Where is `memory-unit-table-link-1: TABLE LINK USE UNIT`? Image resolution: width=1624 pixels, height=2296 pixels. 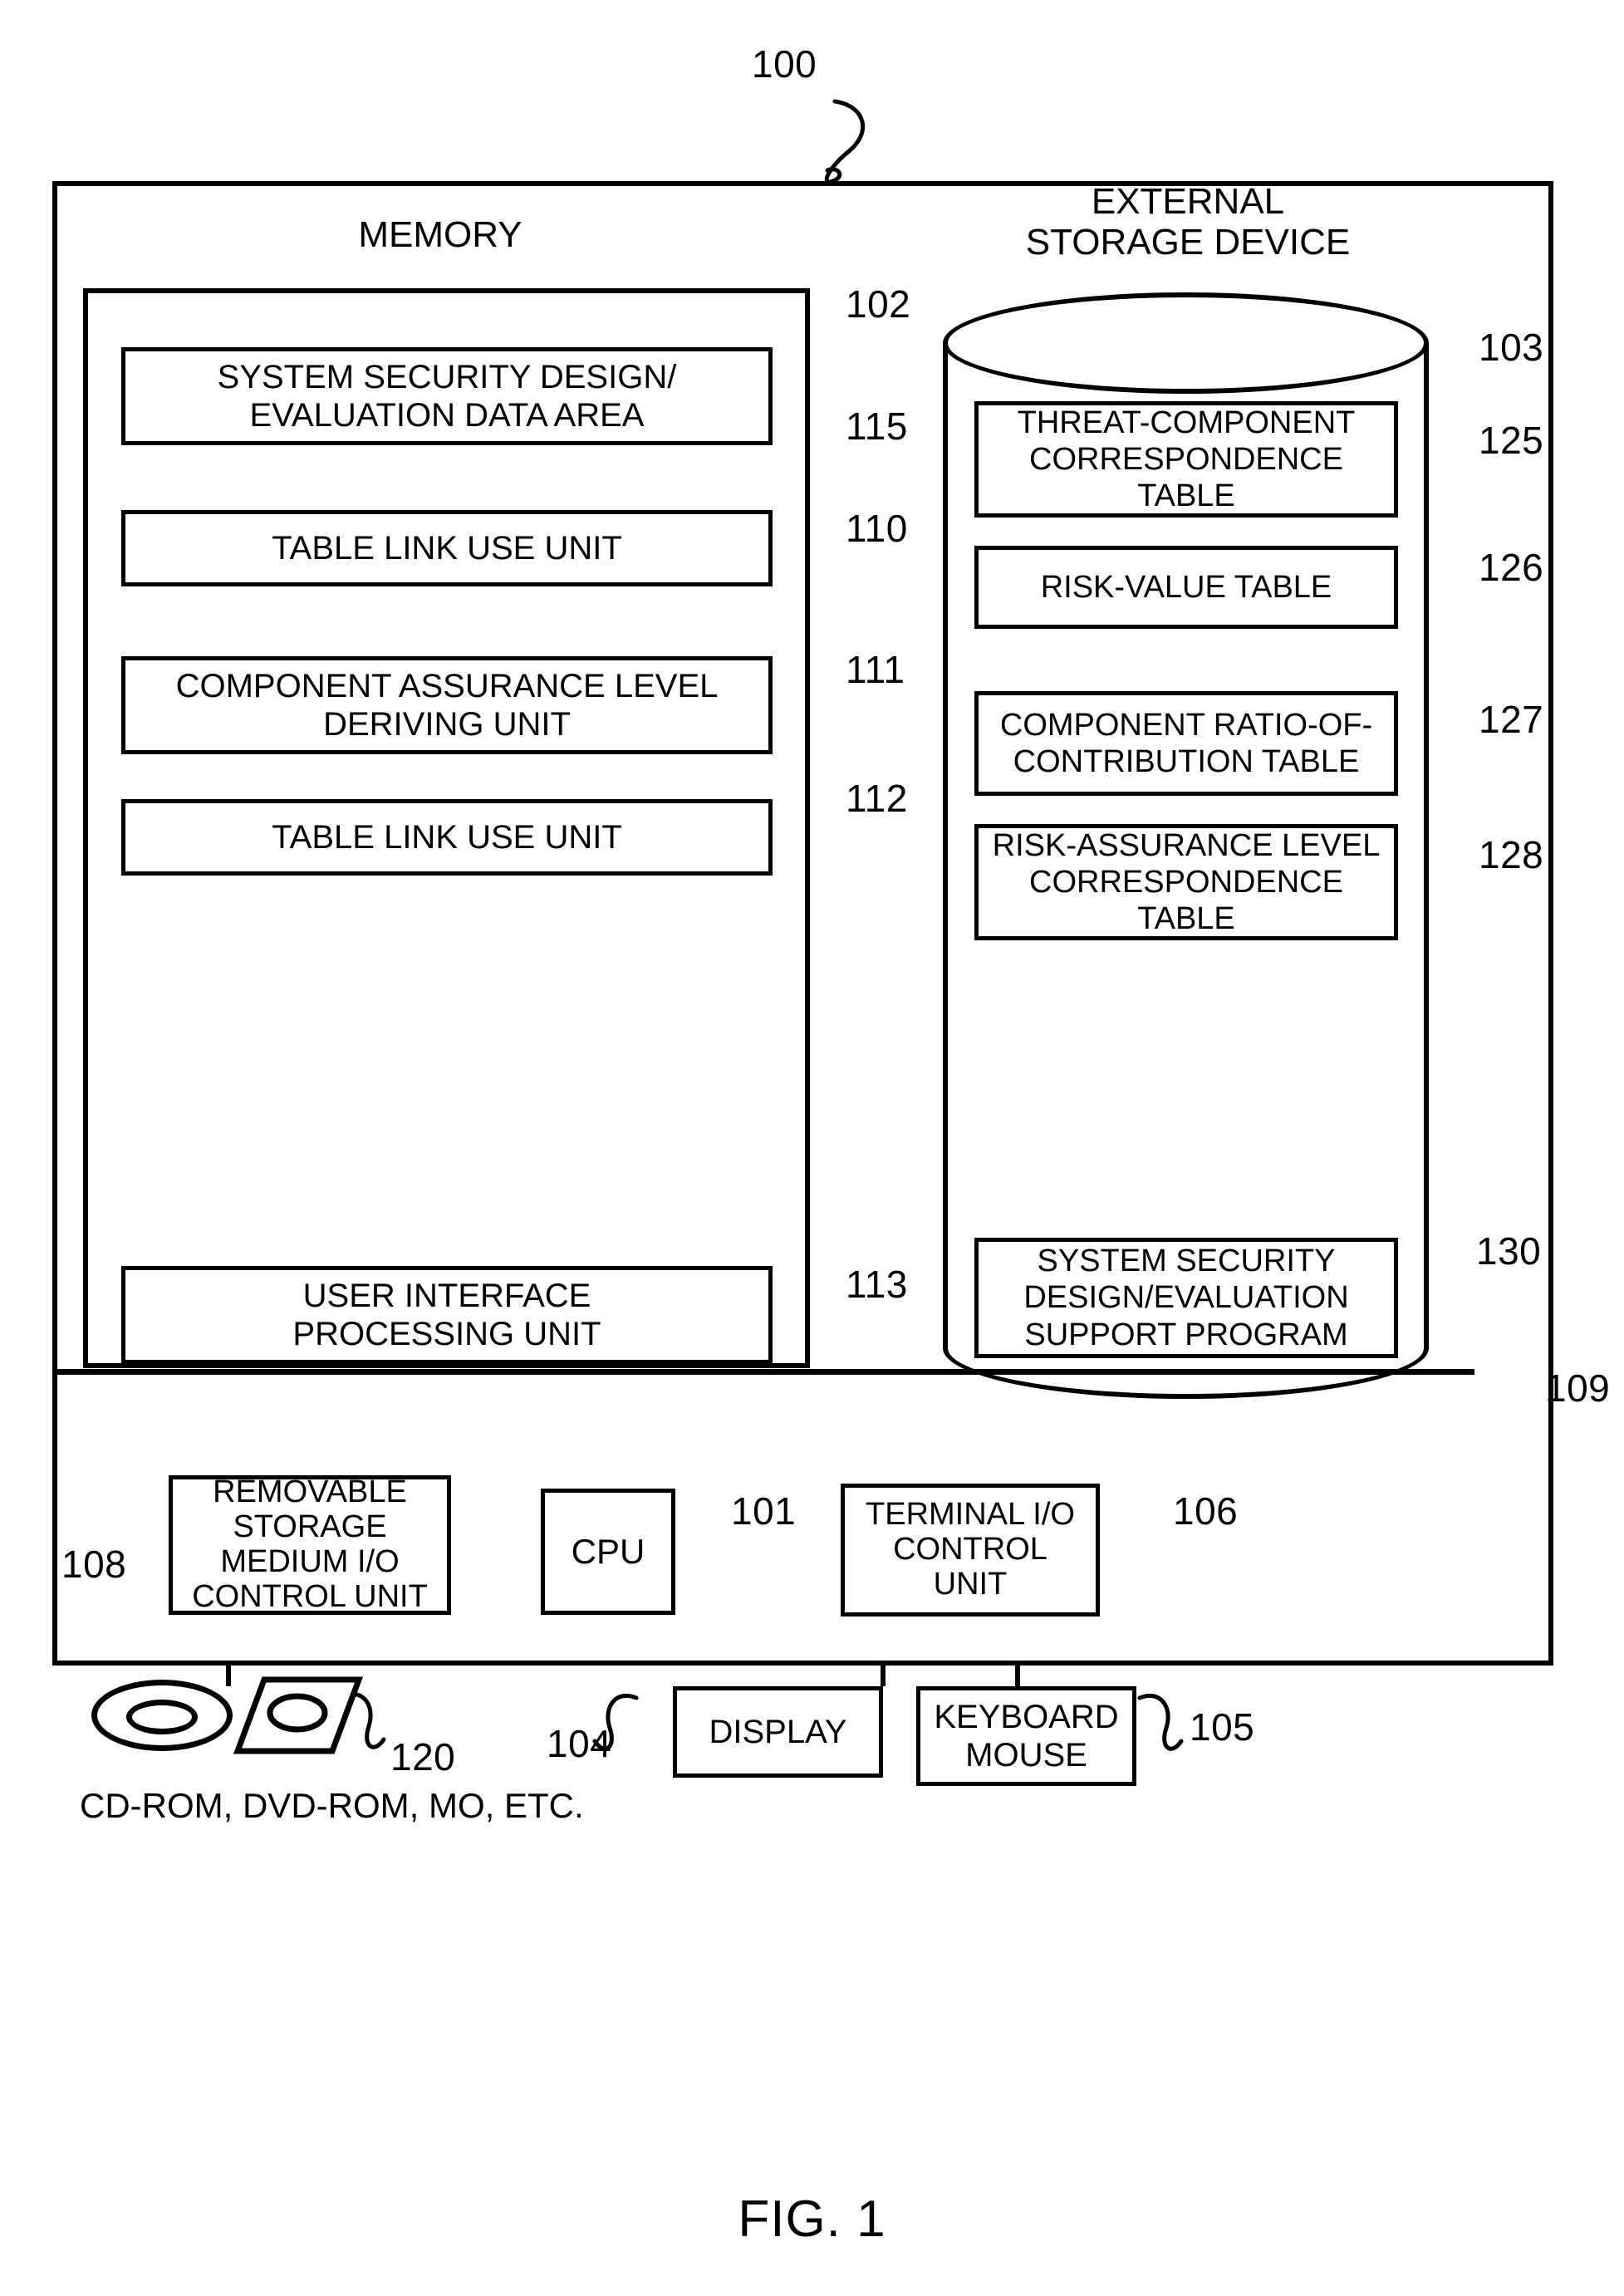 memory-unit-table-link-1: TABLE LINK USE UNIT is located at coordinates (447, 548).